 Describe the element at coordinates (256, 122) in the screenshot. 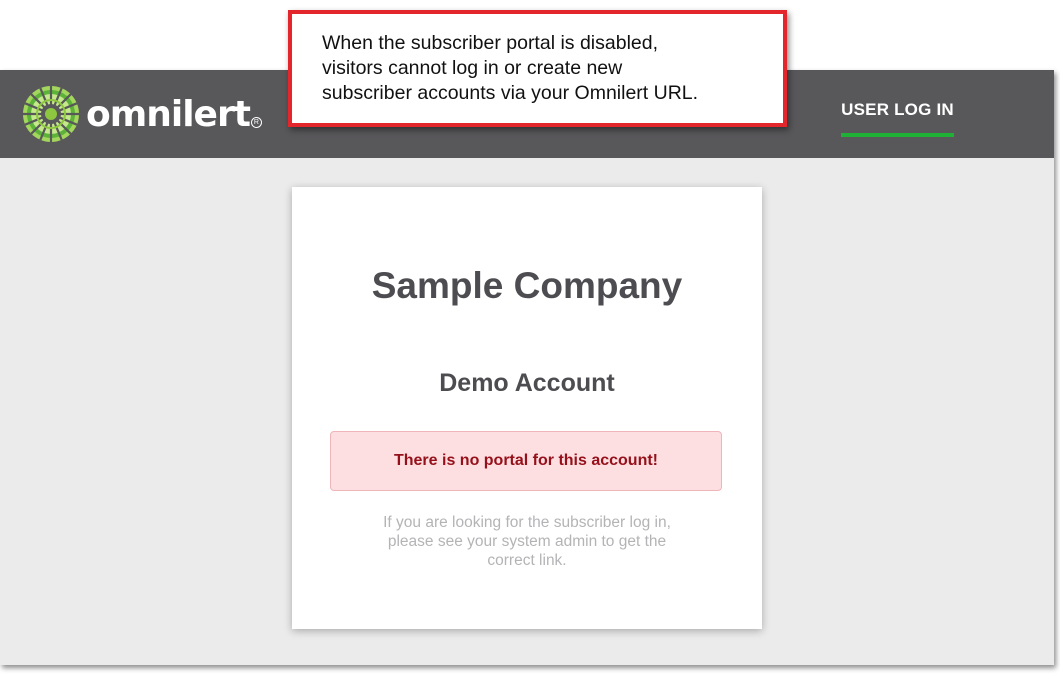

I see `registered-mark-icon: R` at that location.